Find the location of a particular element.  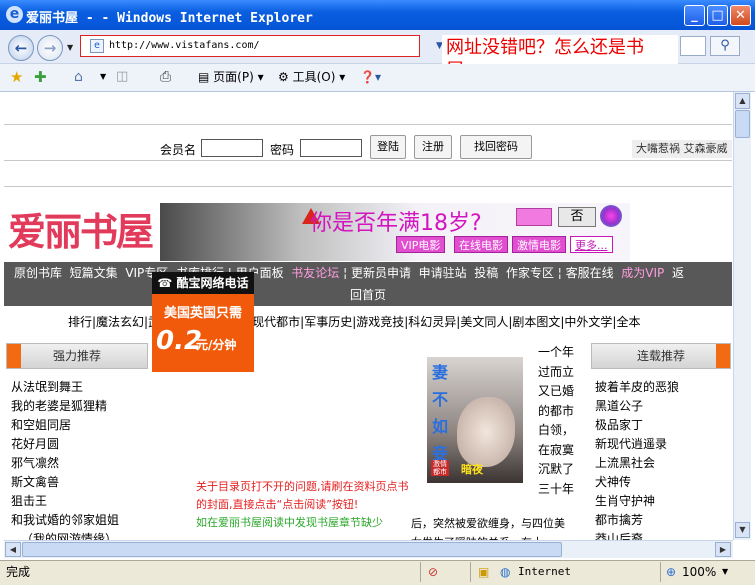

list-item: 和空姐同居 is located at coordinates (65, 425).